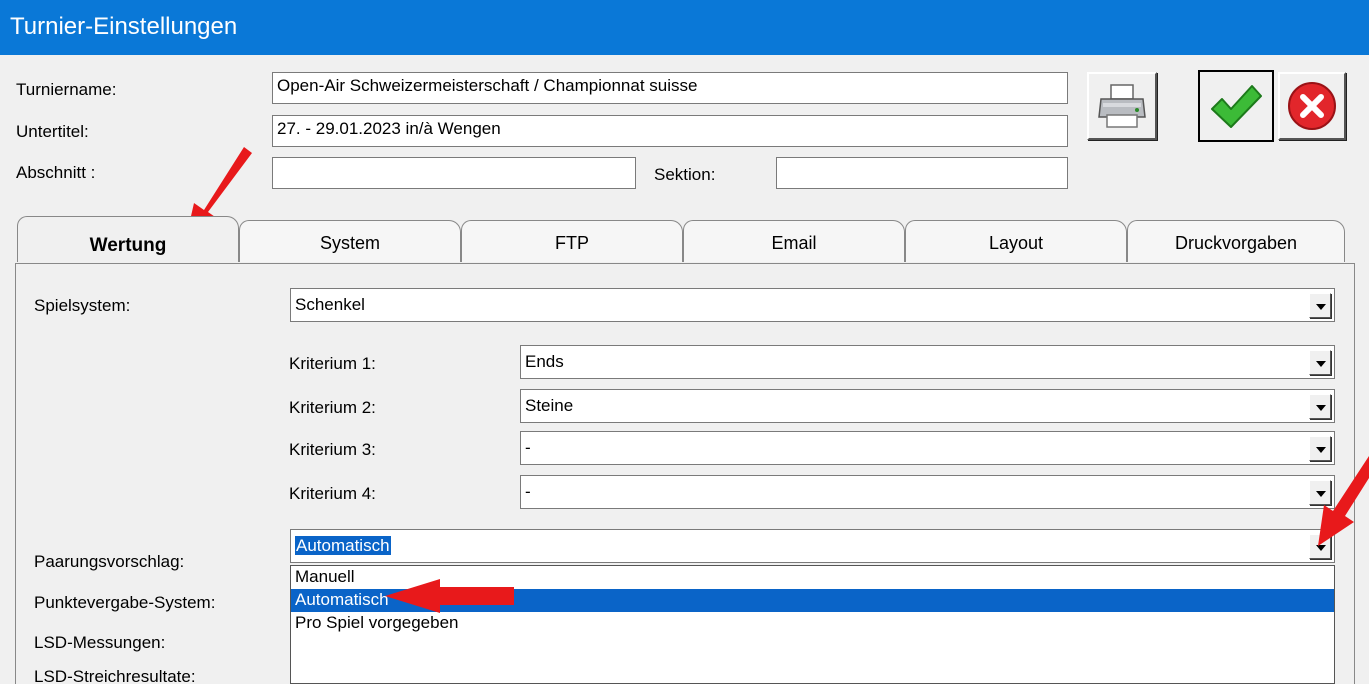 The image size is (1369, 684). I want to click on tab-wertung: Wertung, so click(128, 239).